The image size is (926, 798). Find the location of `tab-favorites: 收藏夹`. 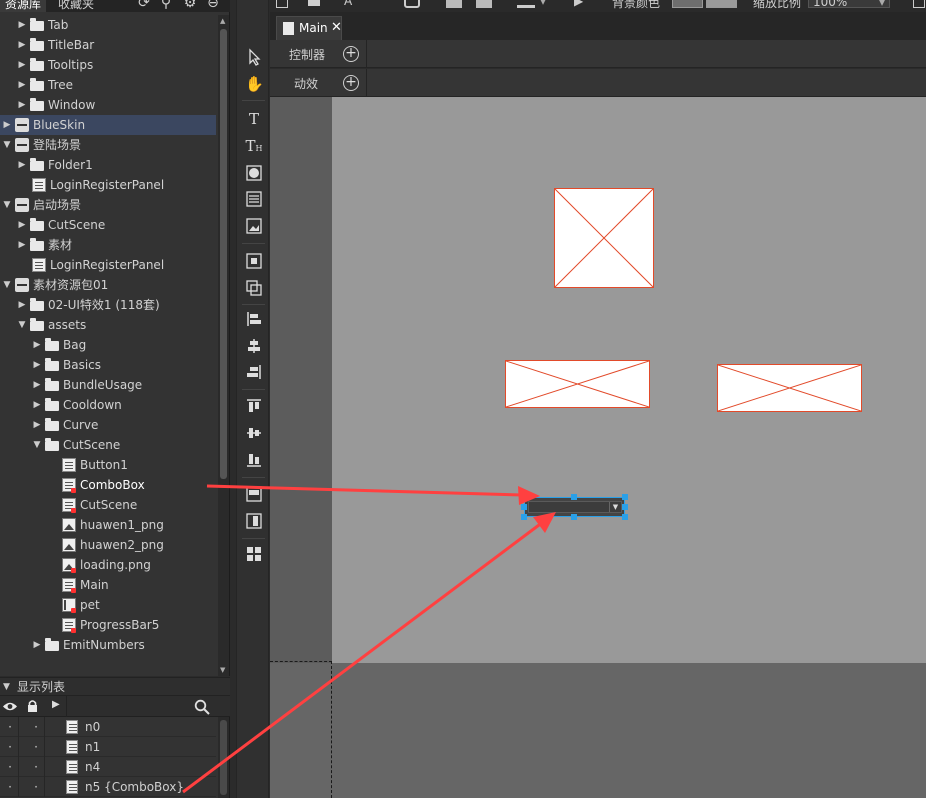

tab-favorites: 收藏夹 is located at coordinates (76, 6).